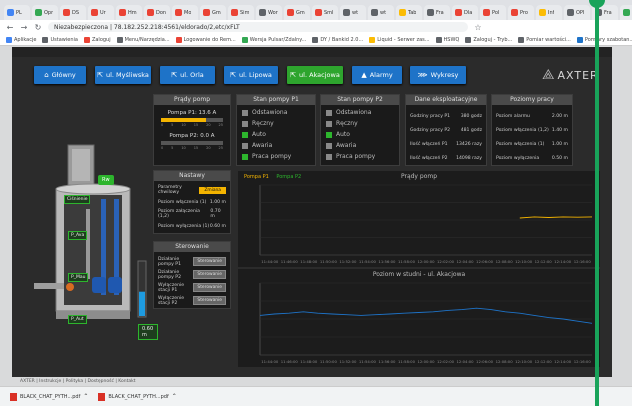  What do you see at coordinates (188, 12) in the screenshot?
I see `tab-title: Mo` at bounding box center [188, 12].